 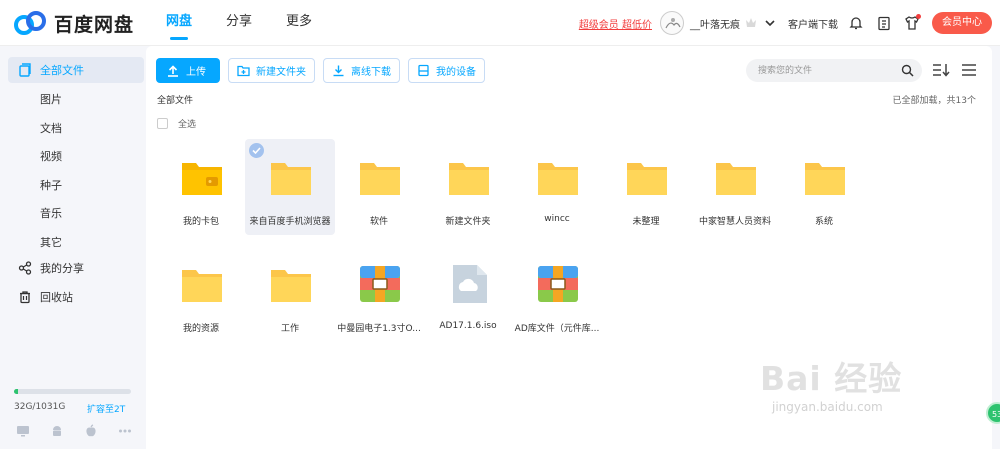 What do you see at coordinates (76, 297) in the screenshot?
I see `sidebar-item-recycle-bin: 回收站` at bounding box center [76, 297].